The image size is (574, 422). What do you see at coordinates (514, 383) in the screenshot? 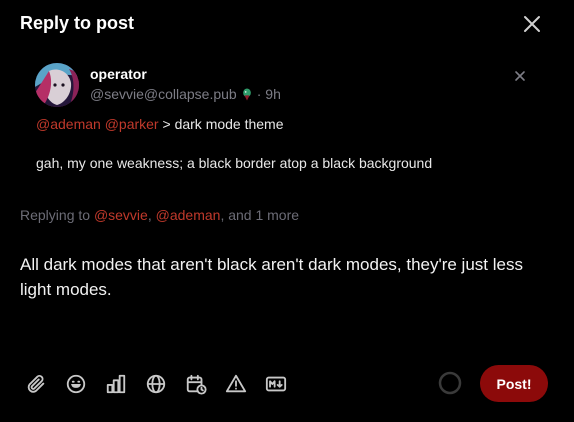
I see `post-button: Post!` at bounding box center [514, 383].